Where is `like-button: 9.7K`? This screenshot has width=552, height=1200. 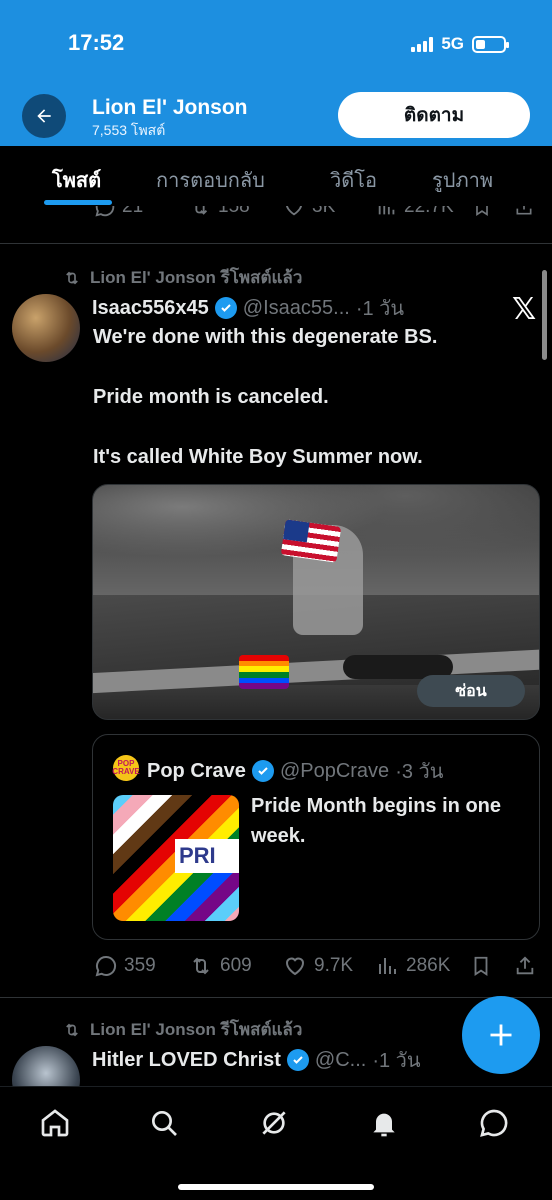
like-button: 9.7K is located at coordinates (317, 966).